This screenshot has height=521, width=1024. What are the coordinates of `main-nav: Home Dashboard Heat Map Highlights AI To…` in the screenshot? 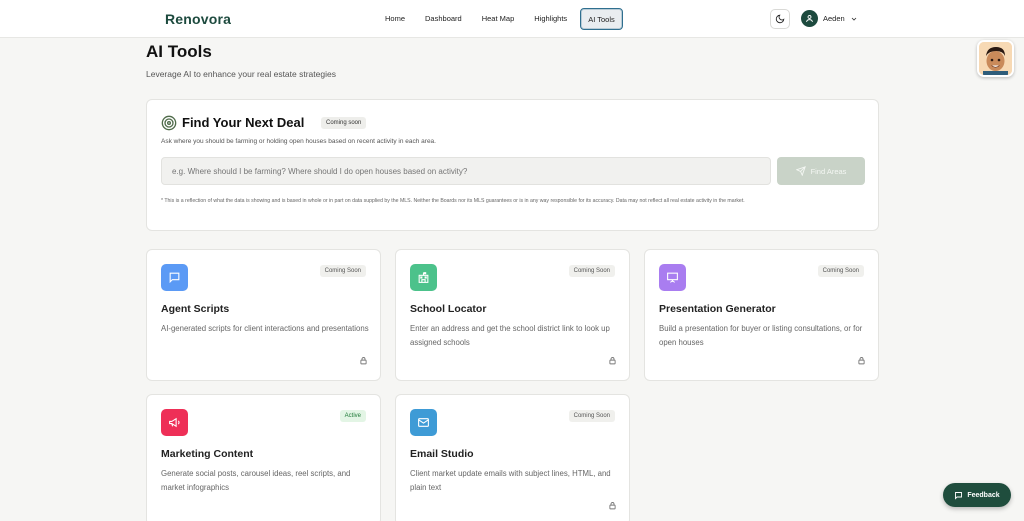 It's located at (500, 19).